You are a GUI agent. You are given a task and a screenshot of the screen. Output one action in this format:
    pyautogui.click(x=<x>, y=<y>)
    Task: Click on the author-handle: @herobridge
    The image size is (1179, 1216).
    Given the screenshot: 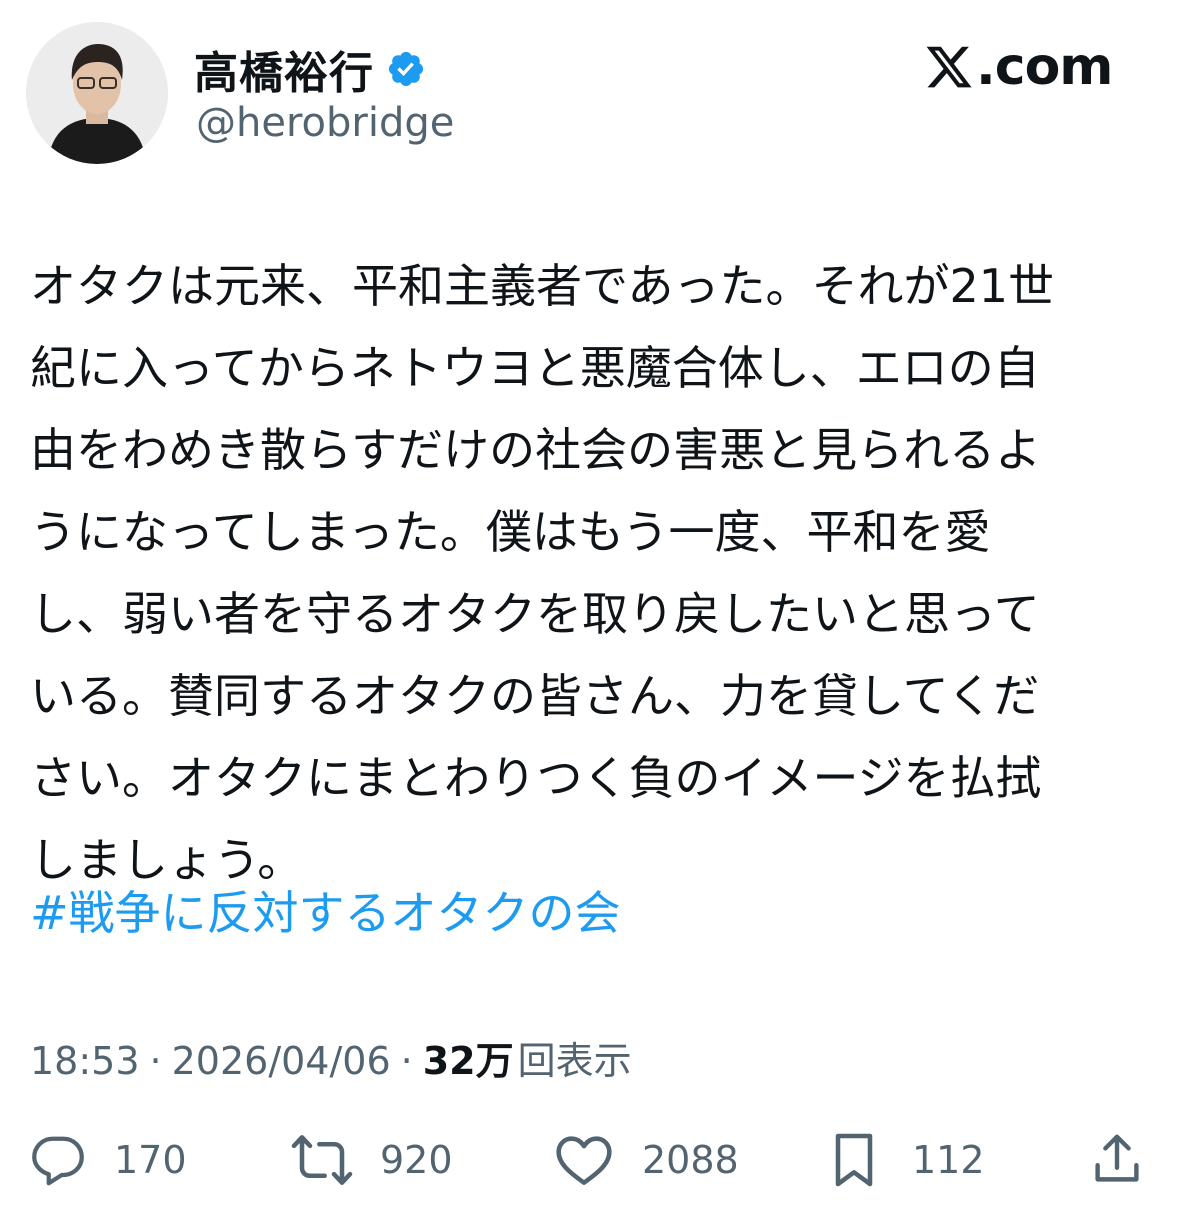 What is the action you would take?
    pyautogui.click(x=325, y=123)
    